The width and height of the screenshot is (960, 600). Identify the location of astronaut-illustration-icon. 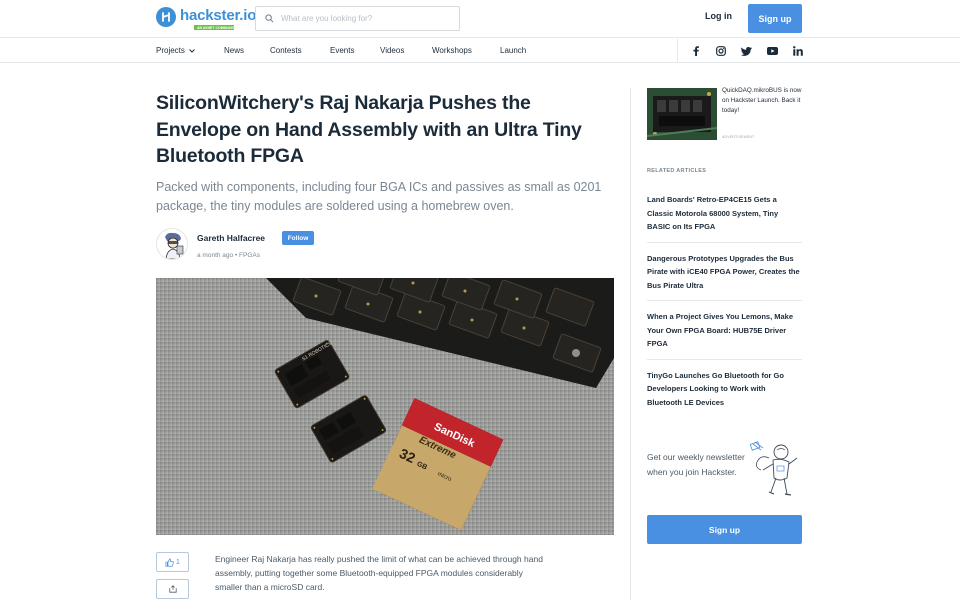
(775, 470).